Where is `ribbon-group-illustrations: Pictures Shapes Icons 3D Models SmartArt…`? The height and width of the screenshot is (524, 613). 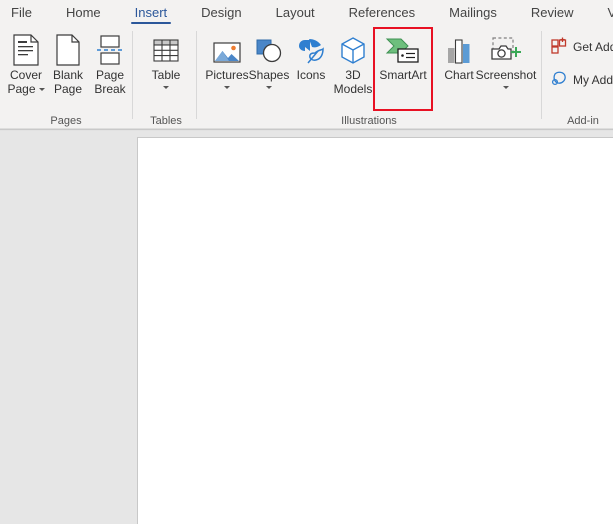 ribbon-group-illustrations: Pictures Shapes Icons 3D Models SmartArt… is located at coordinates (369, 77).